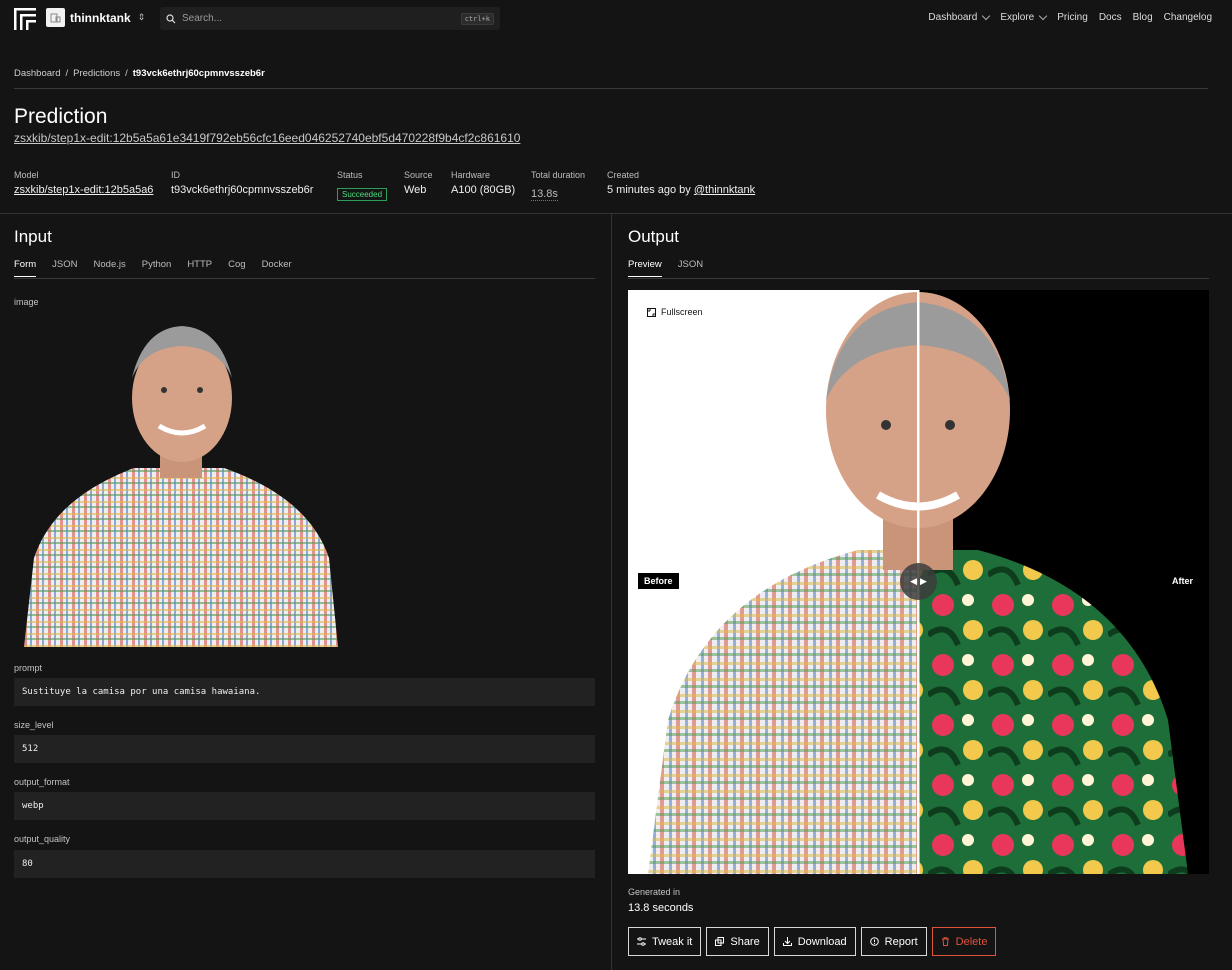 The width and height of the screenshot is (1232, 970). Describe the element at coordinates (665, 268) in the screenshot. I see `output-tabs: Preview JSON` at that location.